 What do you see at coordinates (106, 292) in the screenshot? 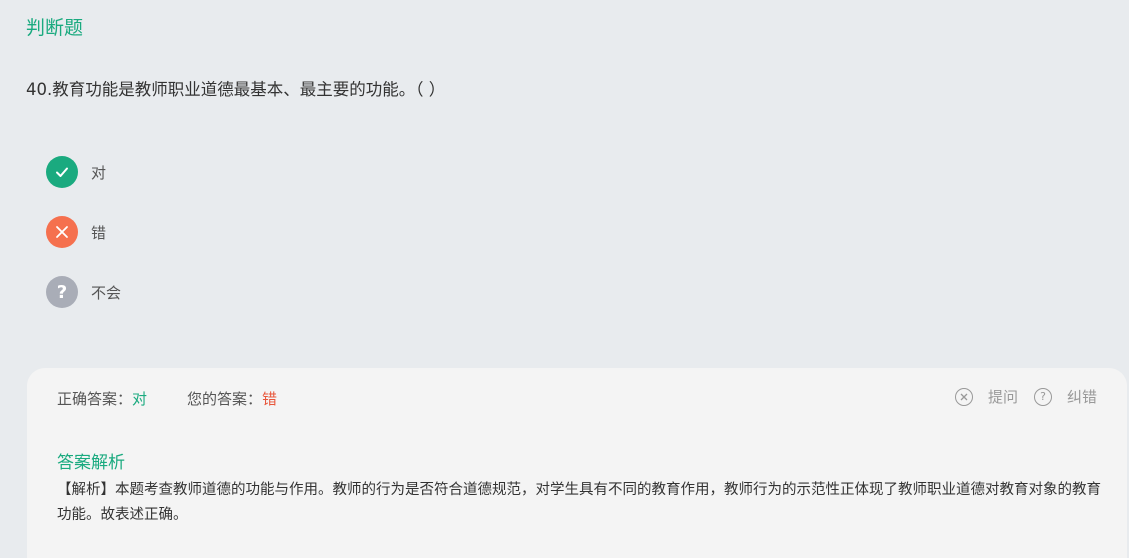
I see `option-dont-know-label: 不会` at bounding box center [106, 292].